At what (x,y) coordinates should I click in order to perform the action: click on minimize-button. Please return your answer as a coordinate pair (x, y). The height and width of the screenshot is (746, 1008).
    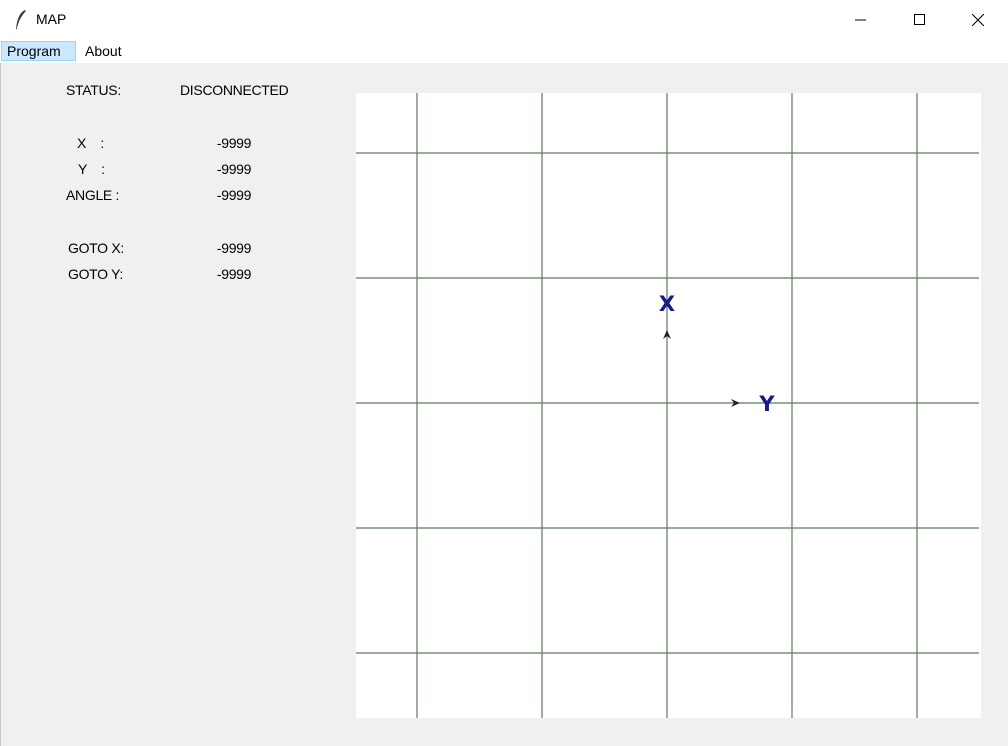
    Looking at the image, I should click on (861, 20).